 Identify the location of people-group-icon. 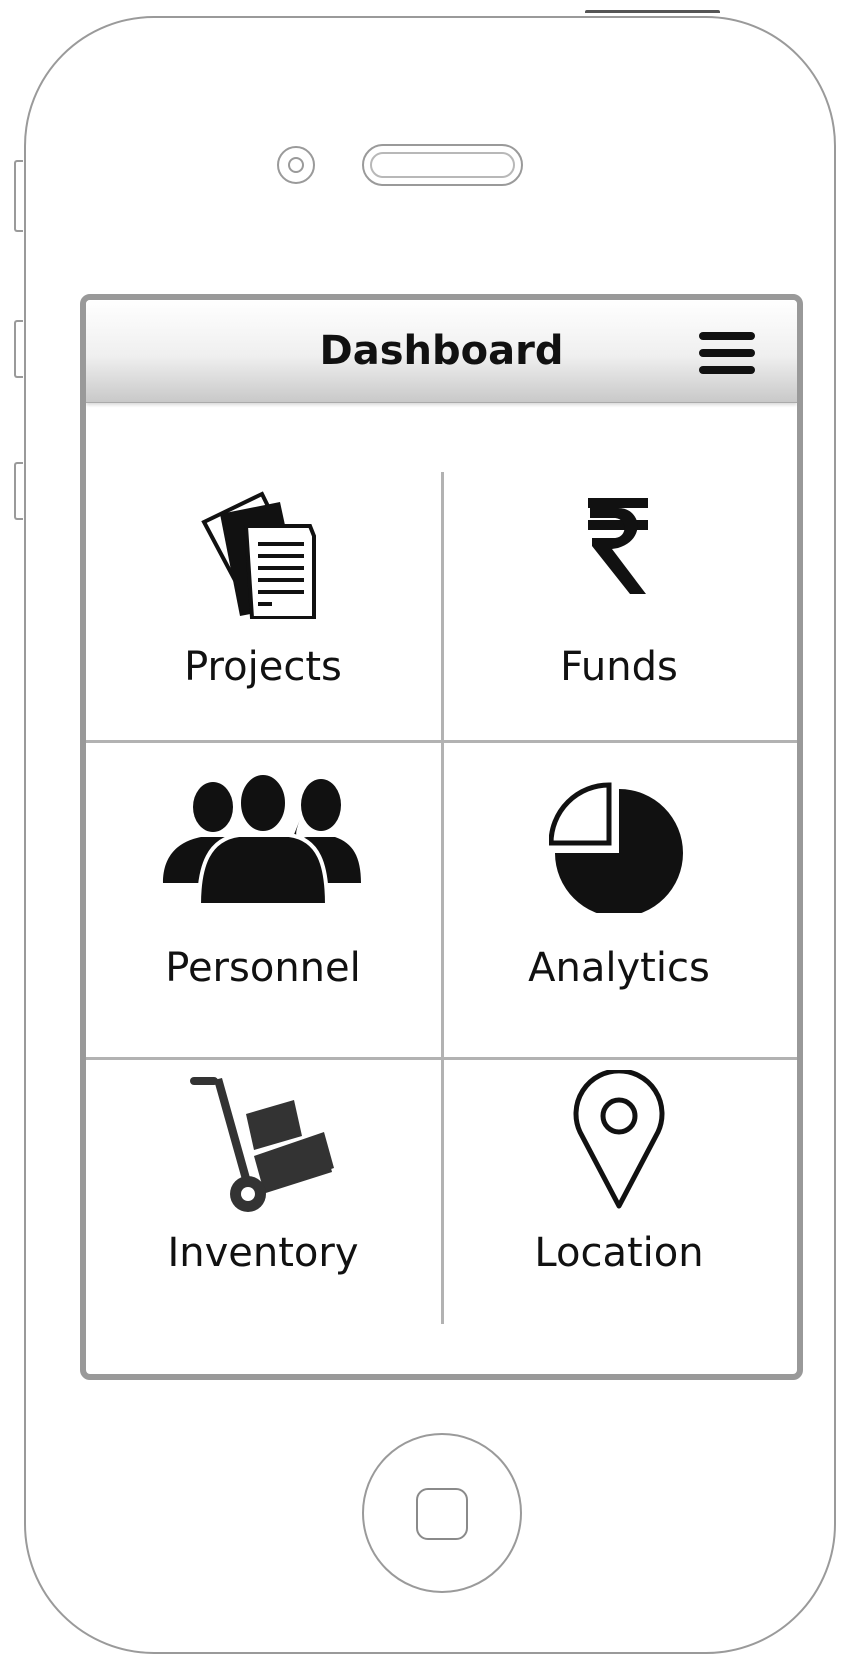
(262, 839).